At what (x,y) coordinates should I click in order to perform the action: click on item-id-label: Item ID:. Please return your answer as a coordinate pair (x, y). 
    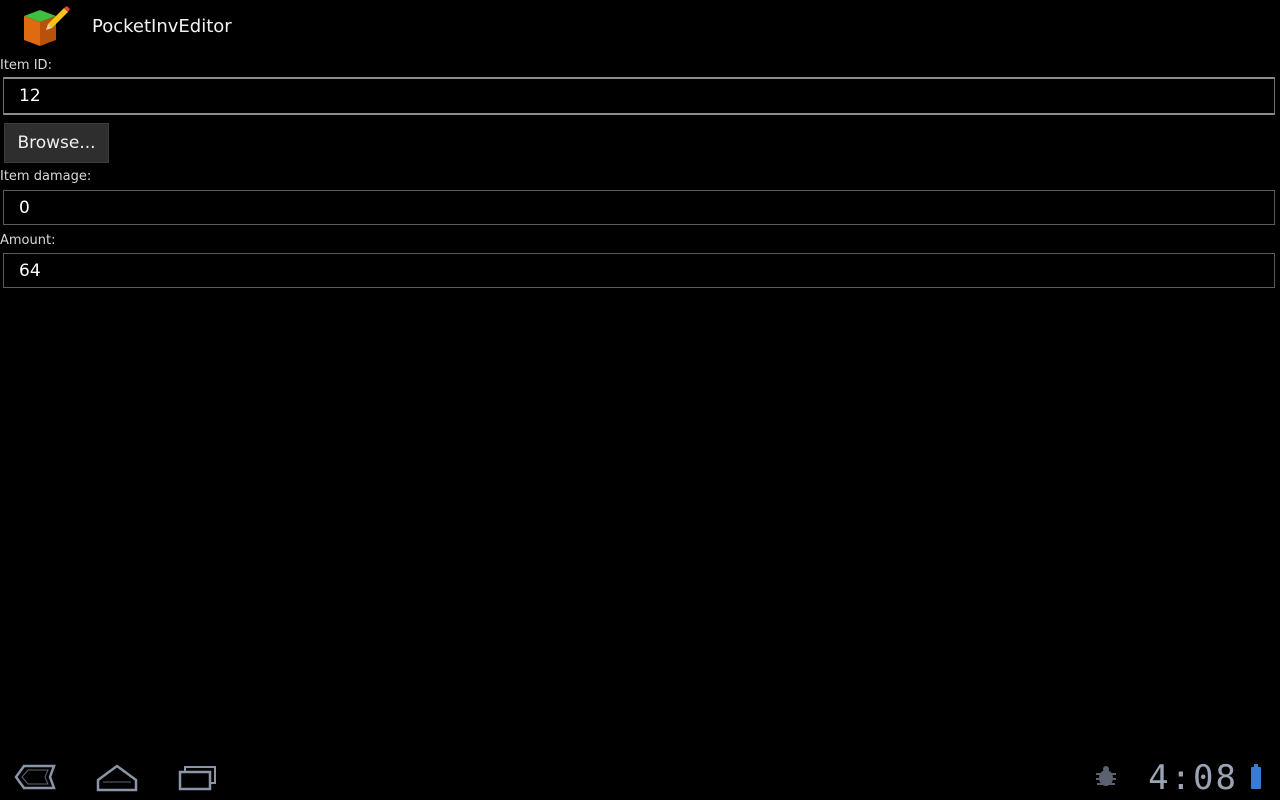
    Looking at the image, I should click on (26, 65).